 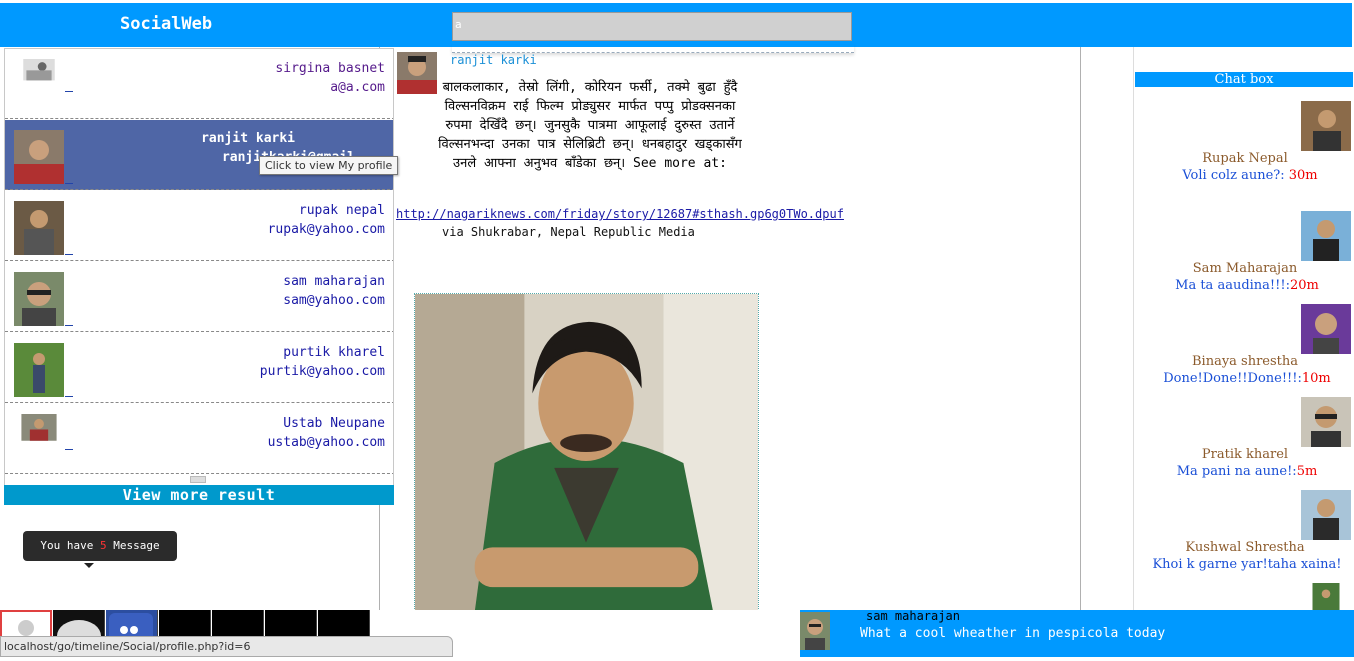 I want to click on search-result-item: sam maharajan sam@yahoo.com, so click(x=199, y=297).